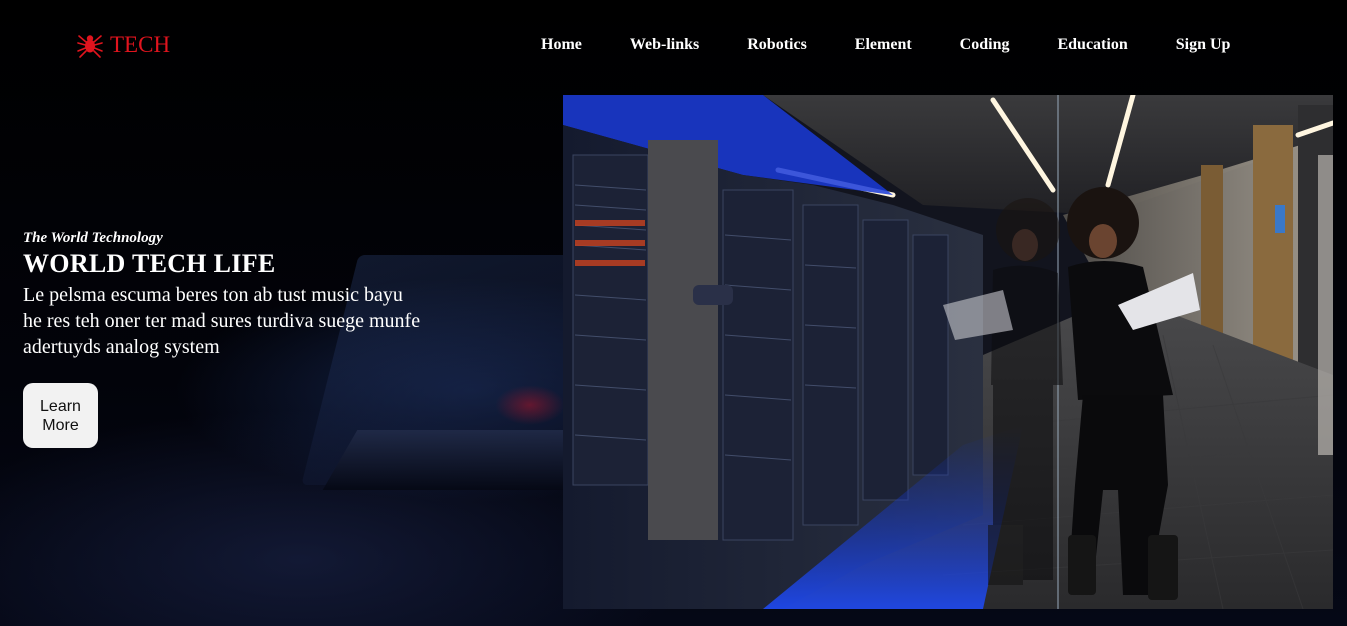  What do you see at coordinates (985, 45) in the screenshot?
I see `nav-coding: Coding` at bounding box center [985, 45].